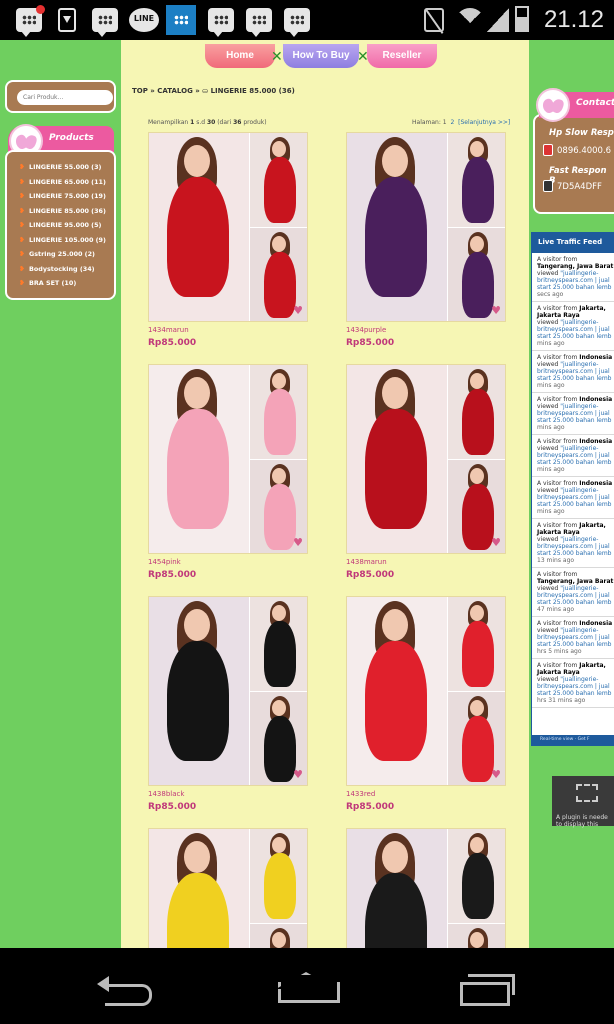 The image size is (614, 1024). Describe the element at coordinates (553, 105) in the screenshot. I see `butterfly-icon` at that location.